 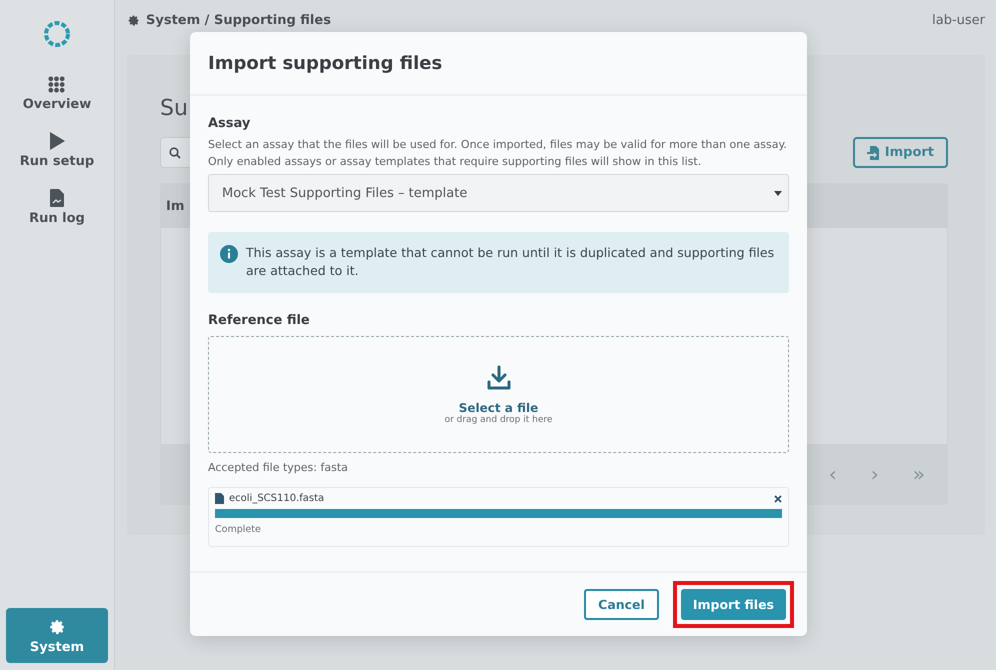 What do you see at coordinates (325, 63) in the screenshot?
I see `dialog-title: Import supporting files` at bounding box center [325, 63].